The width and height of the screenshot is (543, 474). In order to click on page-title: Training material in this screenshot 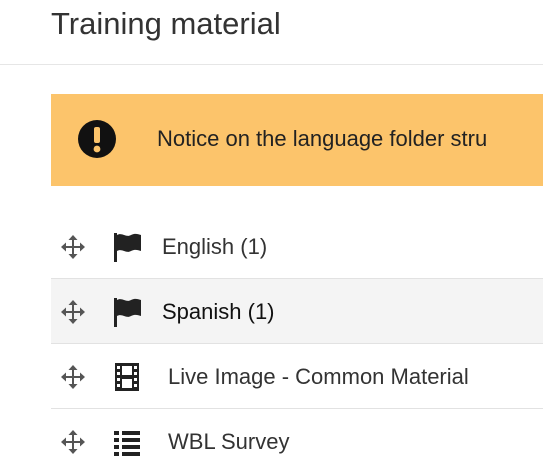, I will do `click(166, 23)`.